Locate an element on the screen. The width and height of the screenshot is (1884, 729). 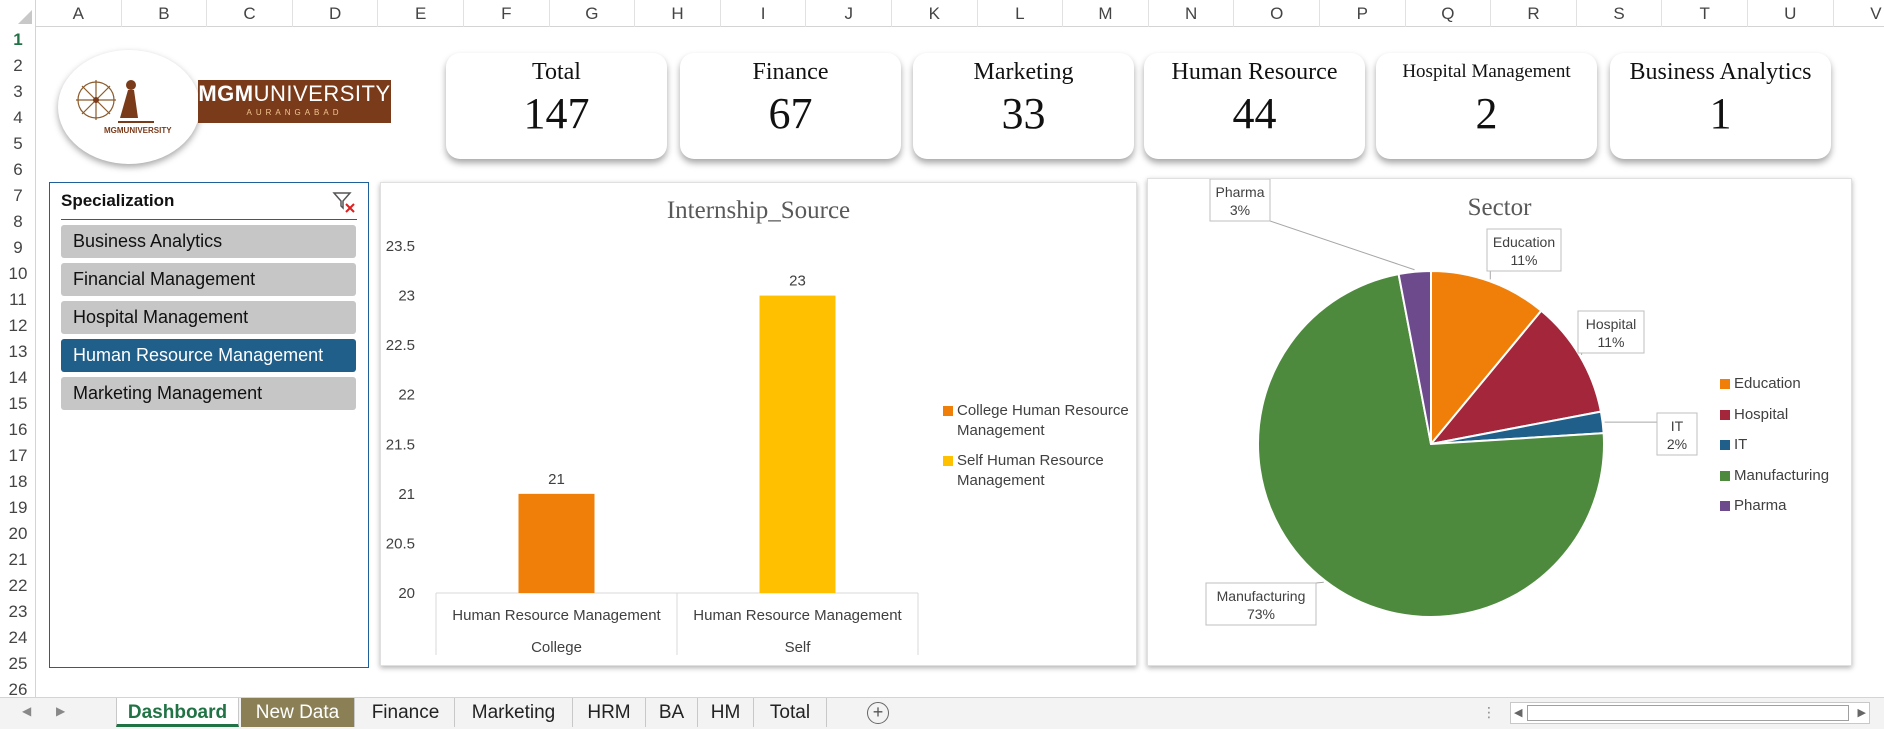
row-header-6: 6 is located at coordinates (18, 170).